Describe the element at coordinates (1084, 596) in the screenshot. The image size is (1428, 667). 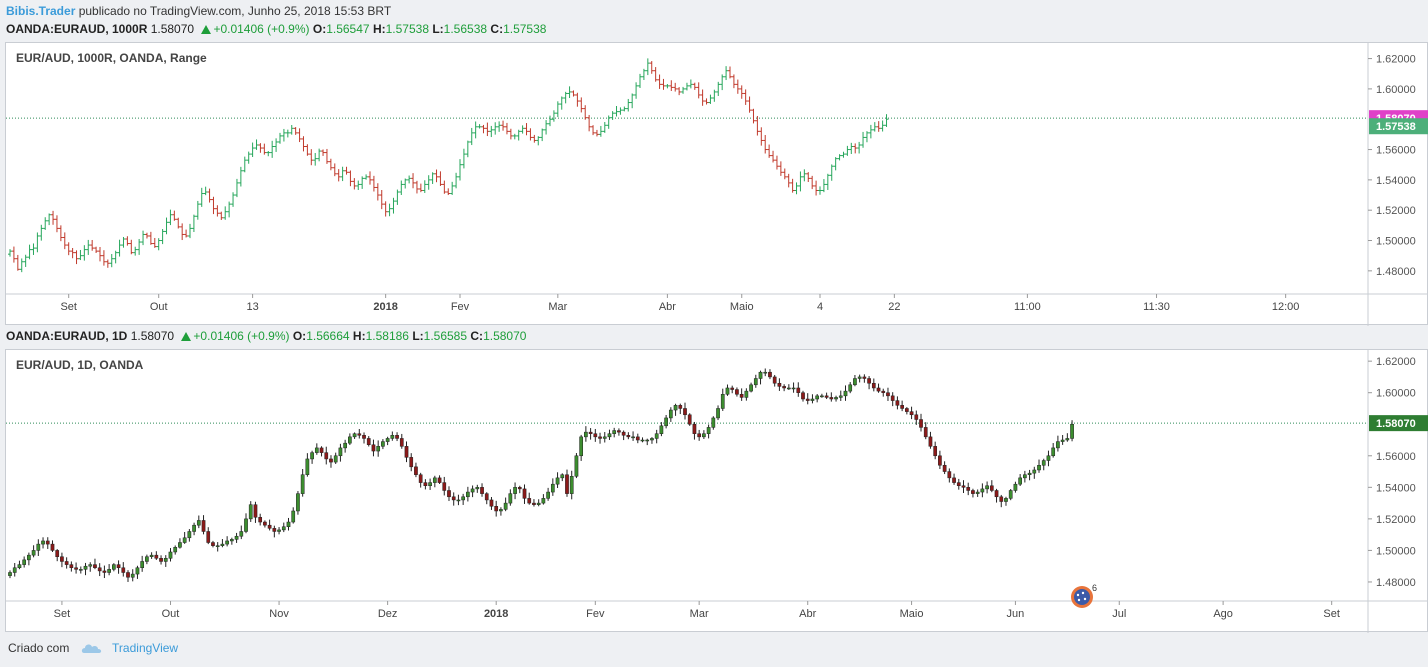
I see `ideas-badge-icon: 6` at that location.